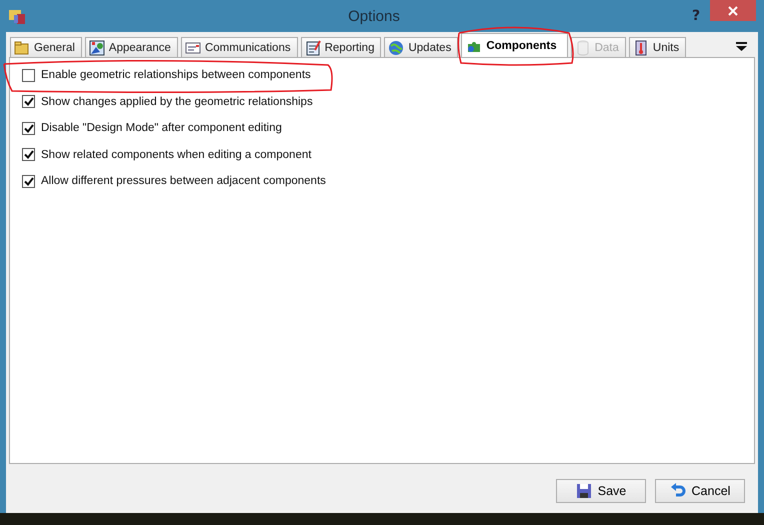 The image size is (764, 525). I want to click on checkbox-label: Show changes applied by the geometric relationships, so click(177, 102).